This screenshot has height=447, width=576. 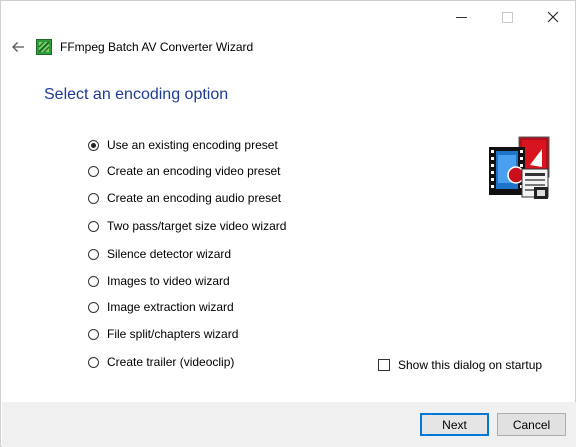 I want to click on show-on-startup-checkbox-row: Show this dialog on startup, so click(x=460, y=365).